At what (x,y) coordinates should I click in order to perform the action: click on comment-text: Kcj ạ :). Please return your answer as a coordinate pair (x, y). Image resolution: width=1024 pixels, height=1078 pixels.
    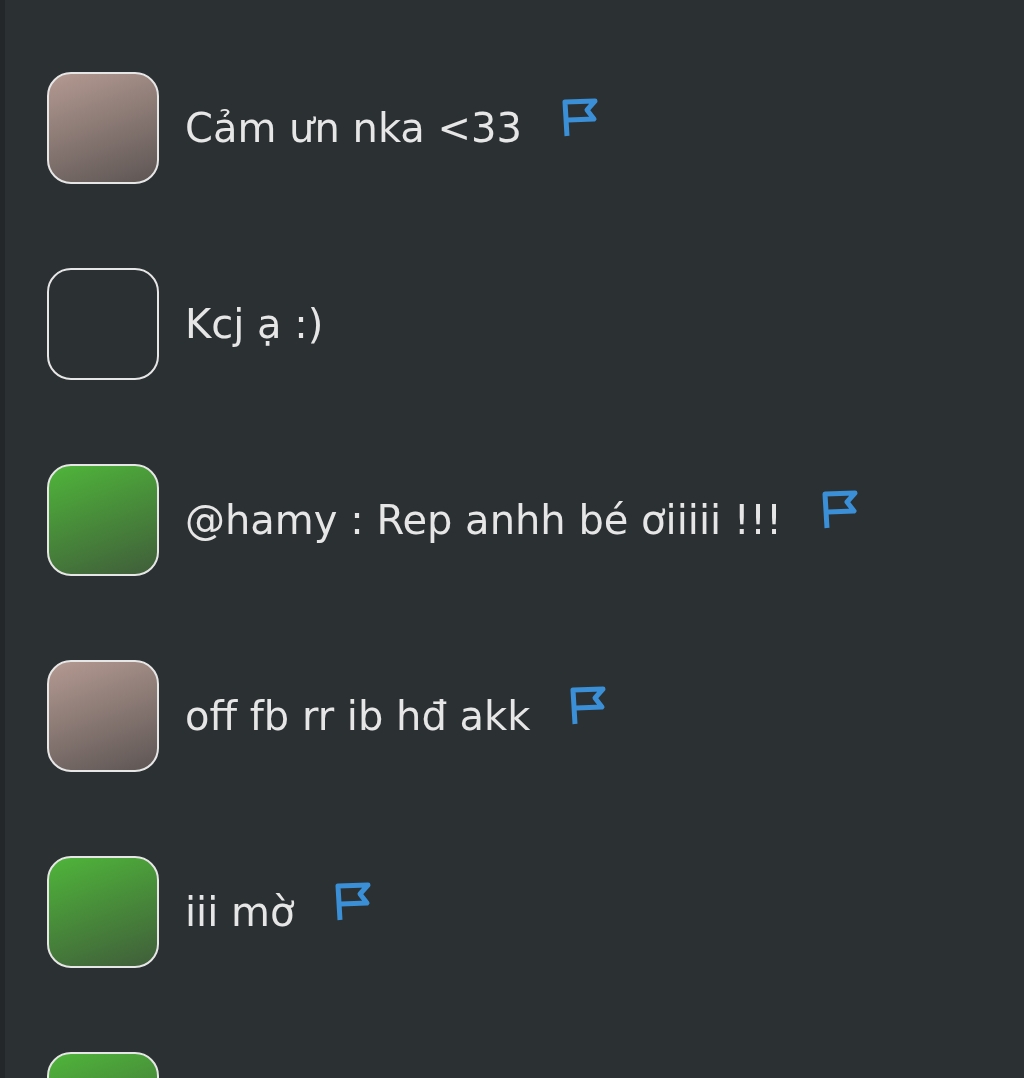
    Looking at the image, I should click on (254, 324).